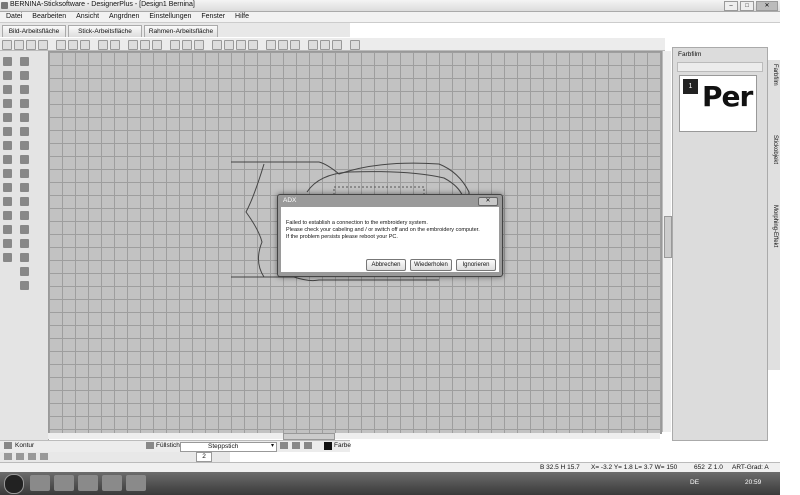  What do you see at coordinates (7, 215) in the screenshot?
I see `applique-tool-icon` at bounding box center [7, 215].